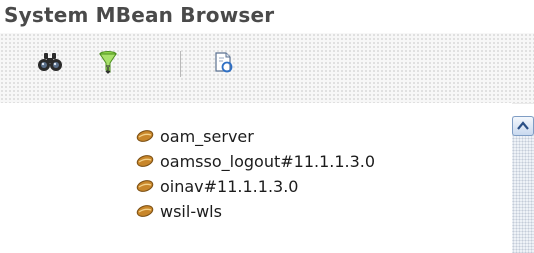 Image resolution: width=534 pixels, height=253 pixels. I want to click on tree-item-wsil-wls: wsil-wls, so click(179, 211).